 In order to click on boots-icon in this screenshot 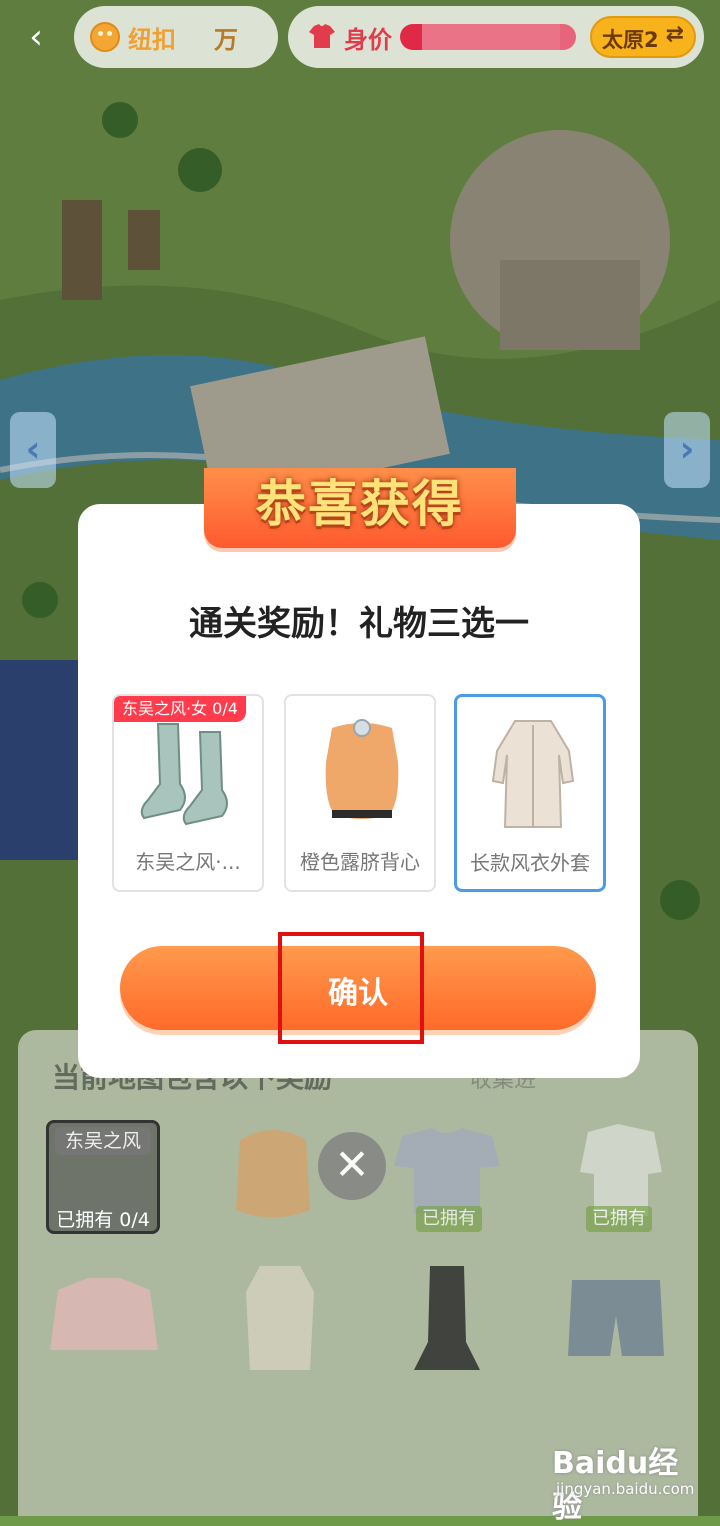, I will do `click(184, 774)`.